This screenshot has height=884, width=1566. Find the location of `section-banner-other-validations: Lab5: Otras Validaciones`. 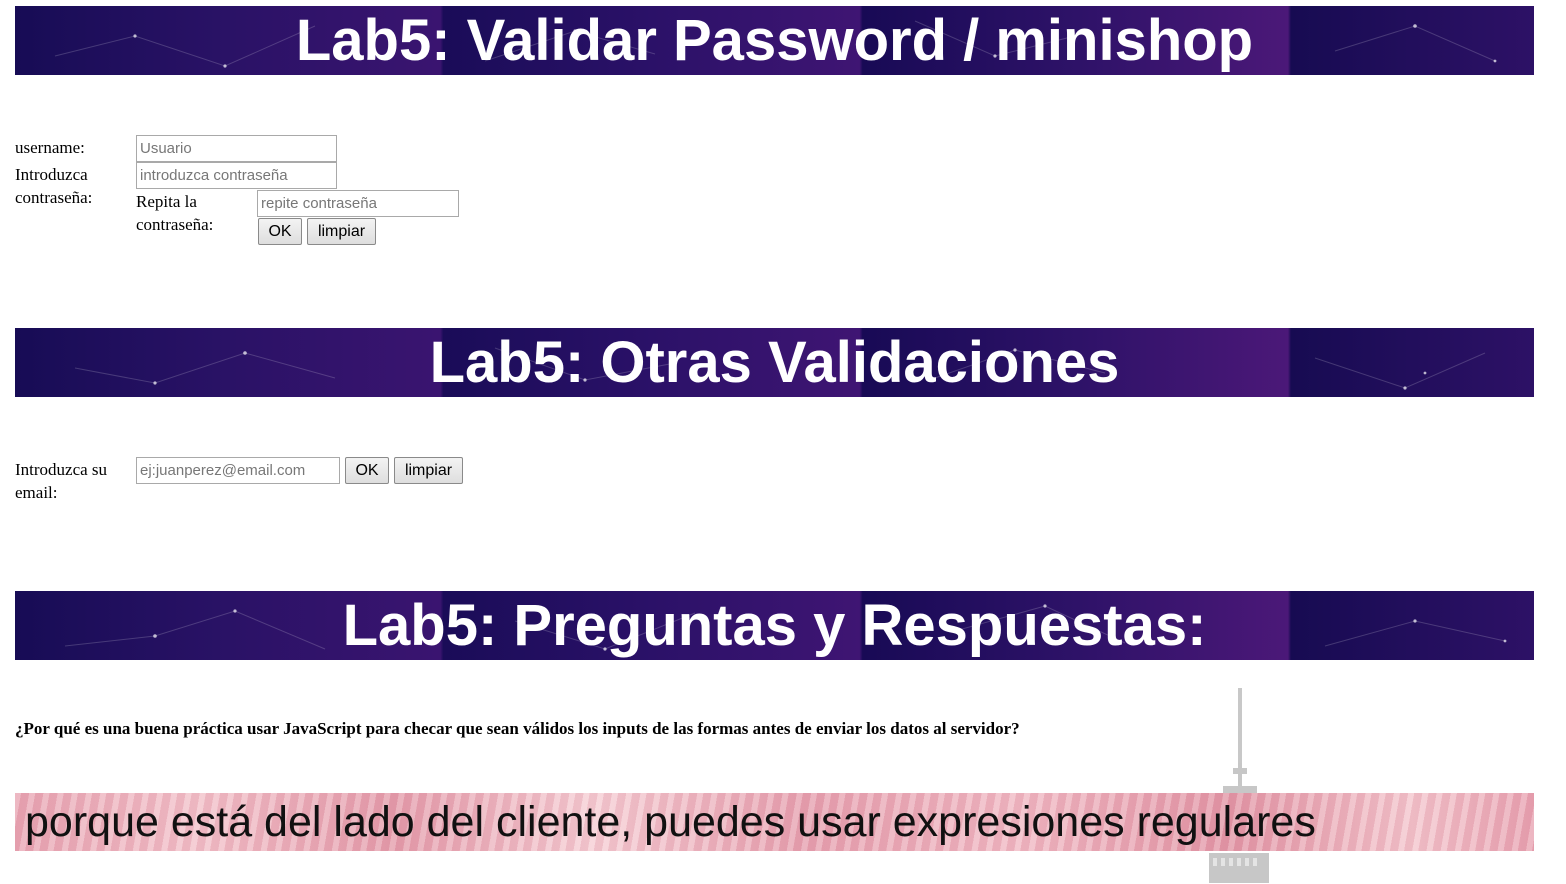

section-banner-other-validations: Lab5: Otras Validaciones is located at coordinates (774, 362).